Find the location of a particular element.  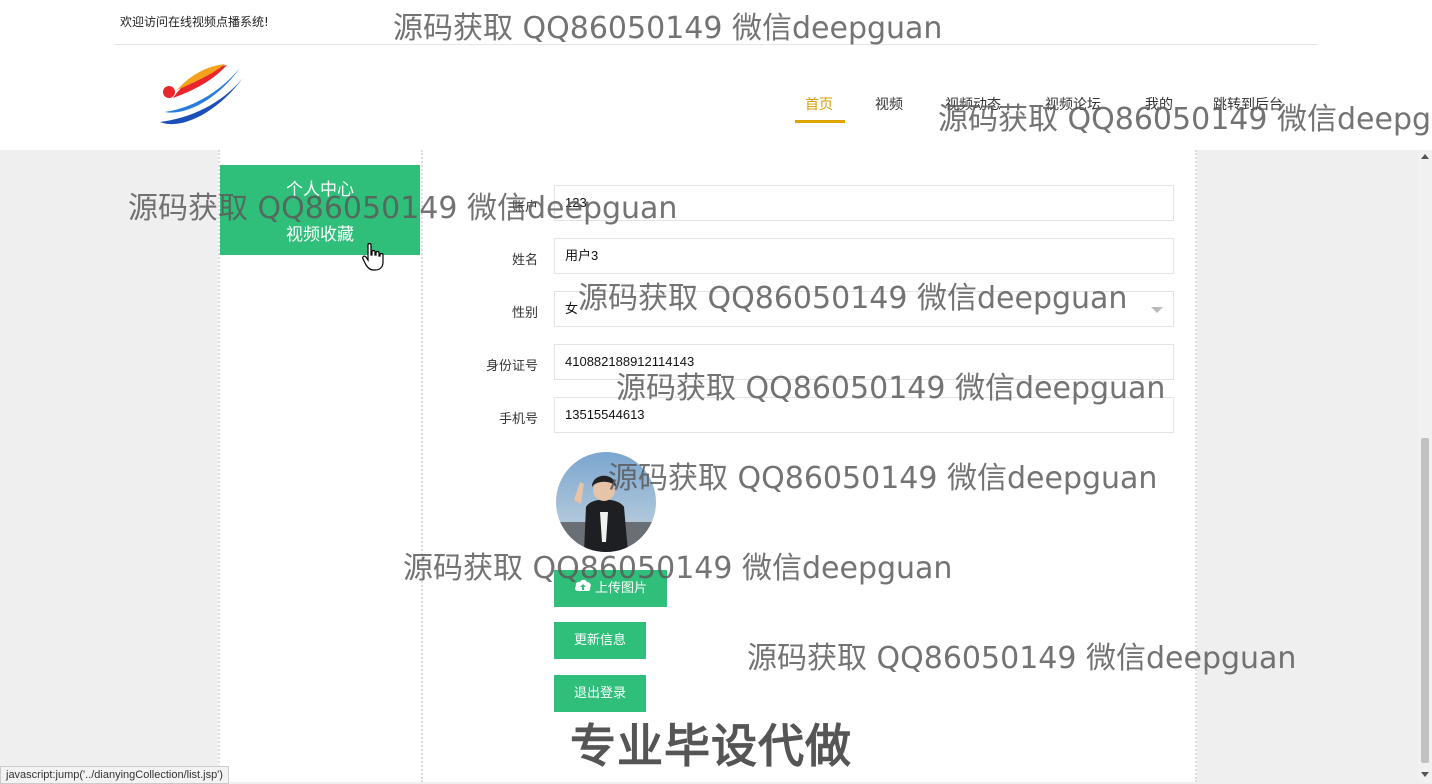

scrollbar-thumb is located at coordinates (1425, 600).